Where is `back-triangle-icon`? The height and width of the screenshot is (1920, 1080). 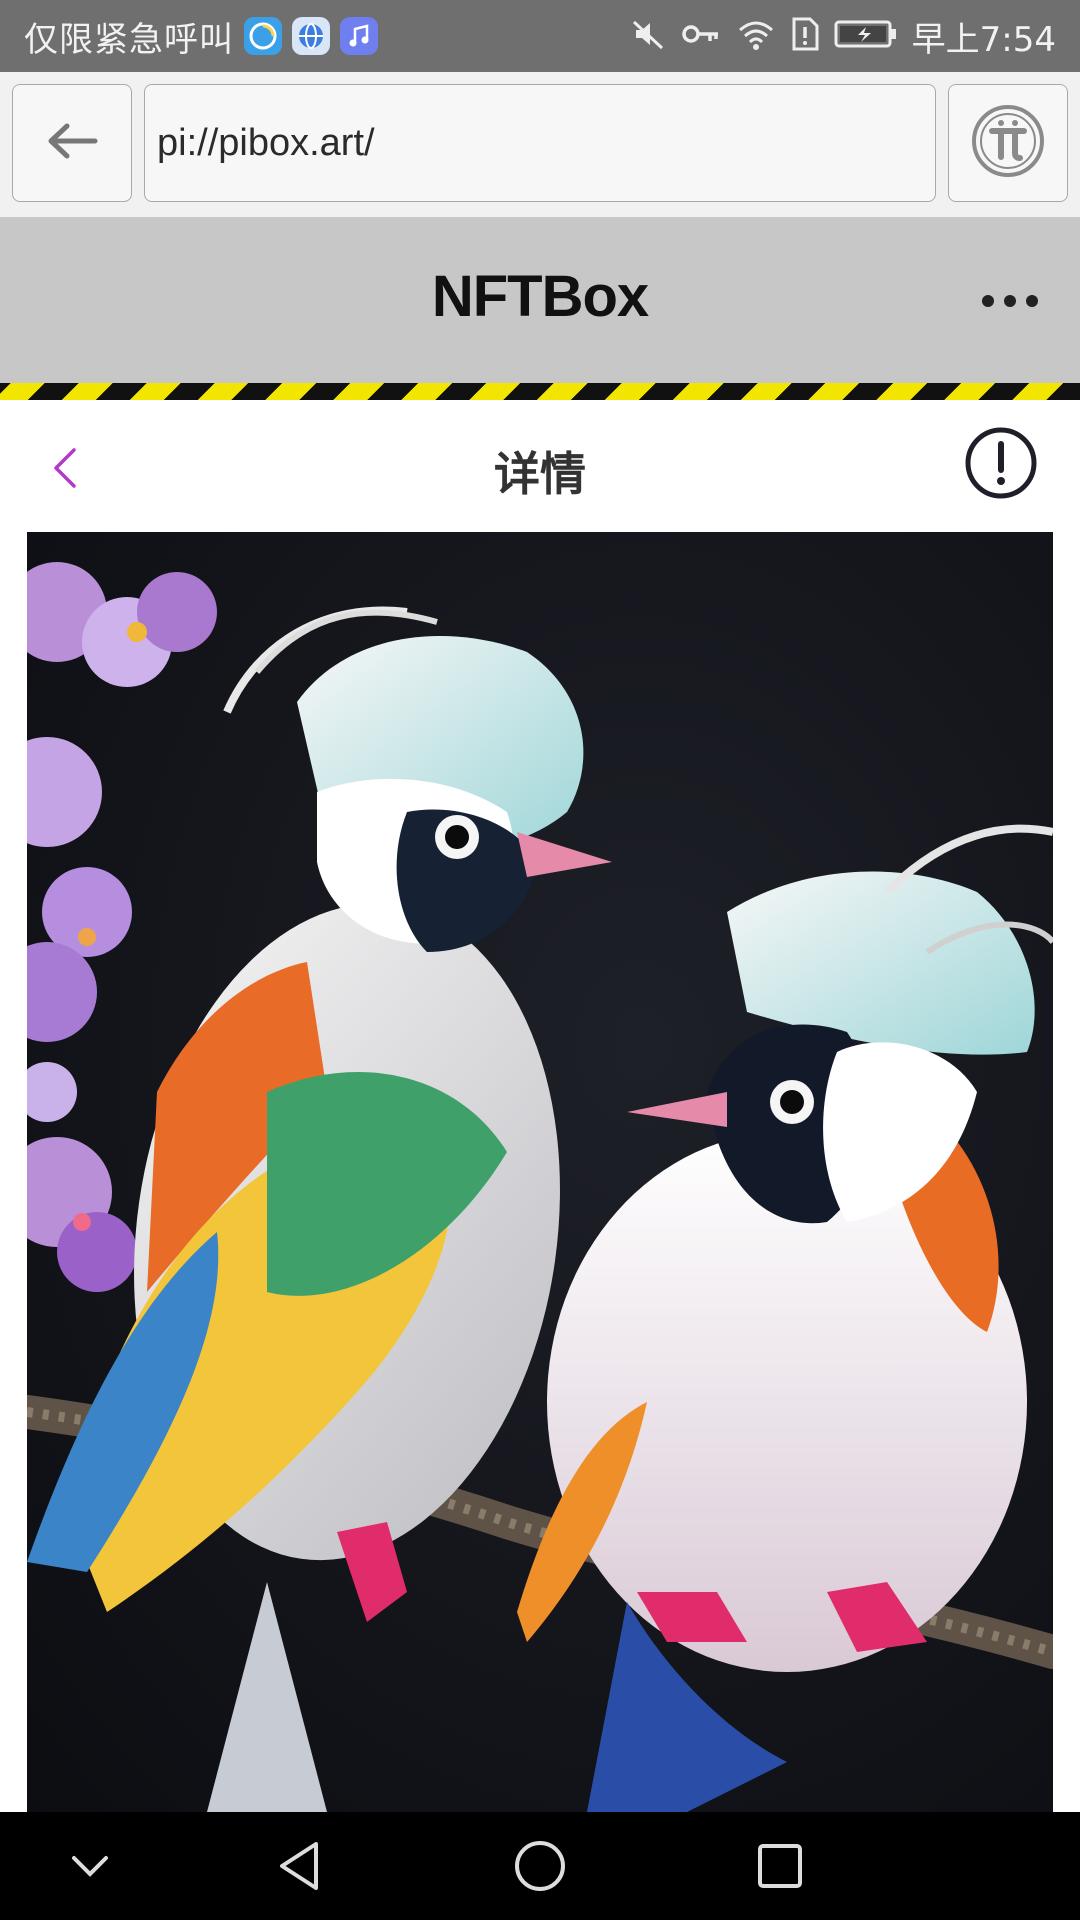 back-triangle-icon is located at coordinates (300, 1870).